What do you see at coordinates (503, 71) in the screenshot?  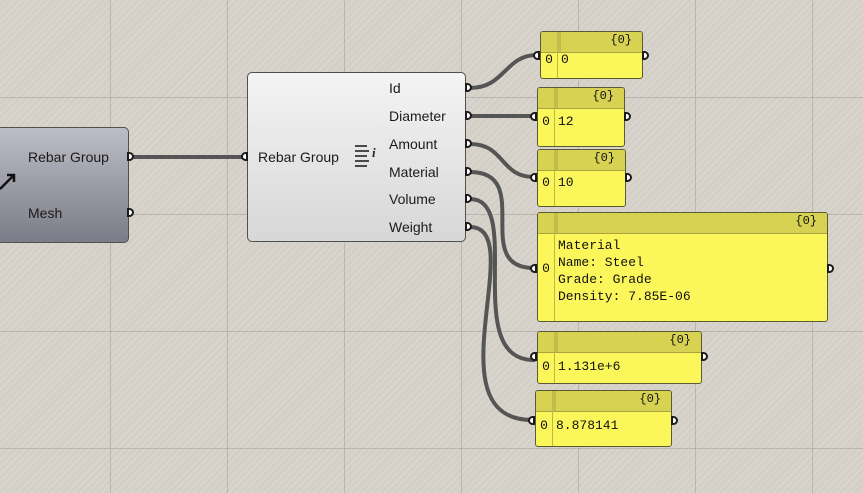 I see `wire-id` at bounding box center [503, 71].